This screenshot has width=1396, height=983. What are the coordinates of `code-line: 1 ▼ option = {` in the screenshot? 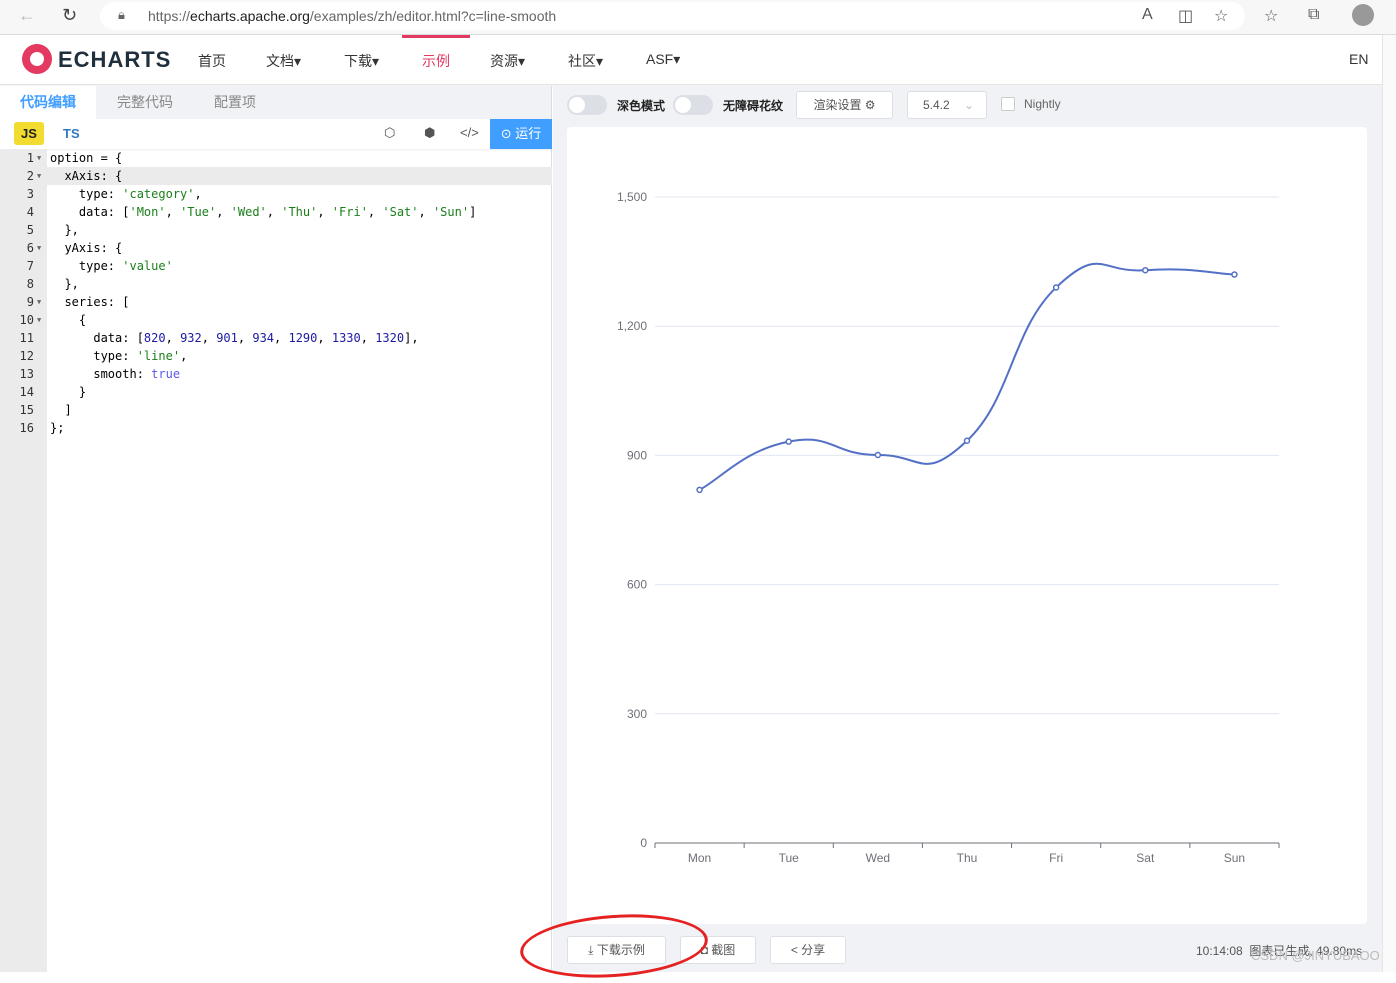 It's located at (276, 158).